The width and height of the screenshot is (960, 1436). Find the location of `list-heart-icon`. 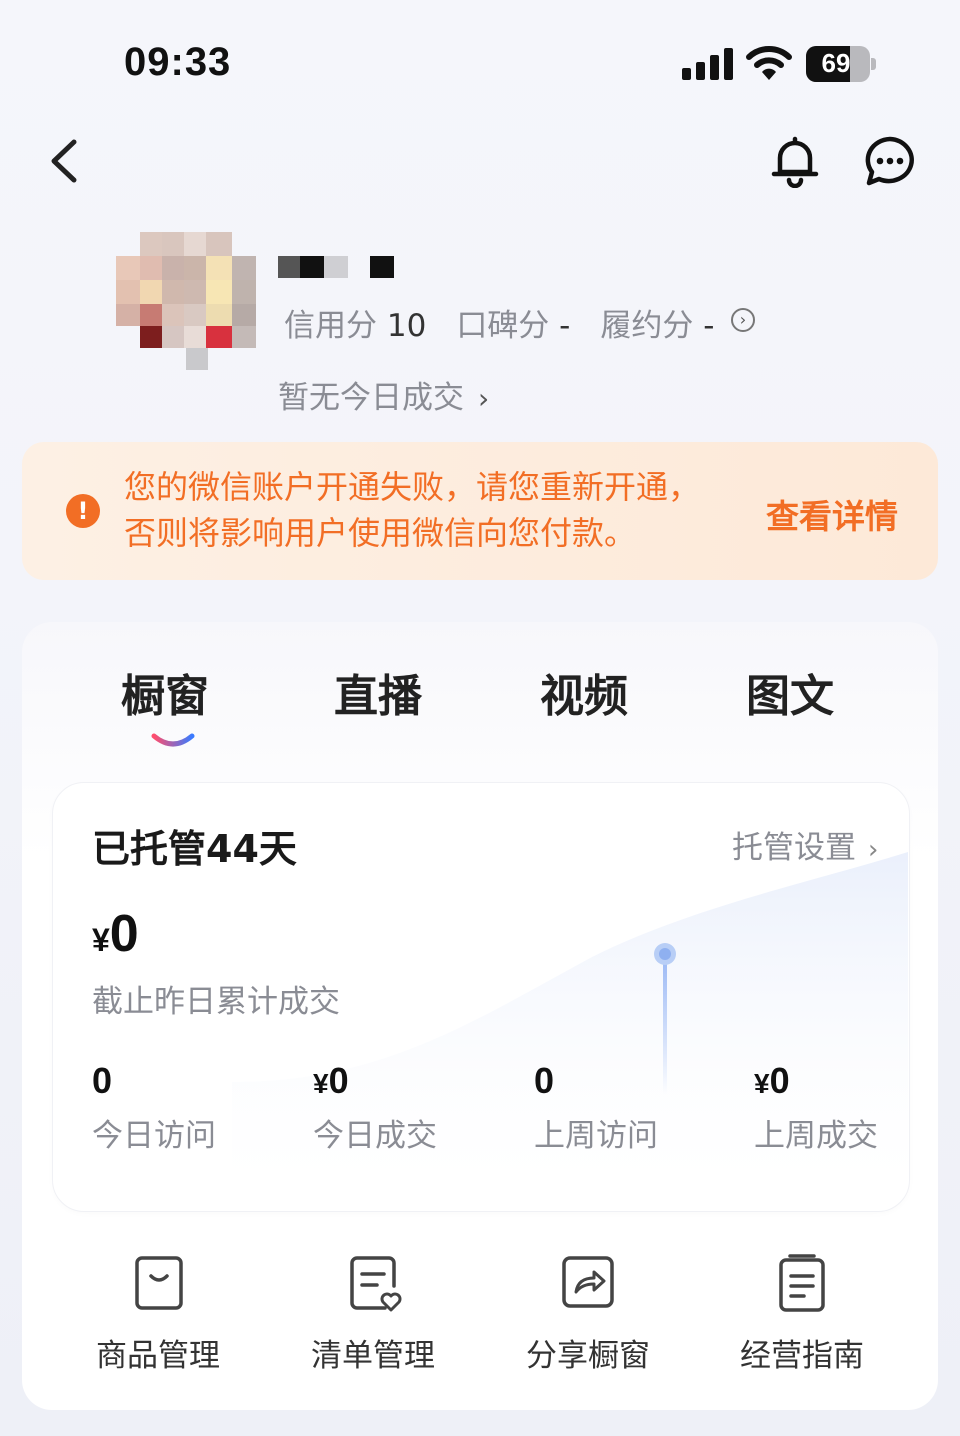

list-heart-icon is located at coordinates (375, 1284).